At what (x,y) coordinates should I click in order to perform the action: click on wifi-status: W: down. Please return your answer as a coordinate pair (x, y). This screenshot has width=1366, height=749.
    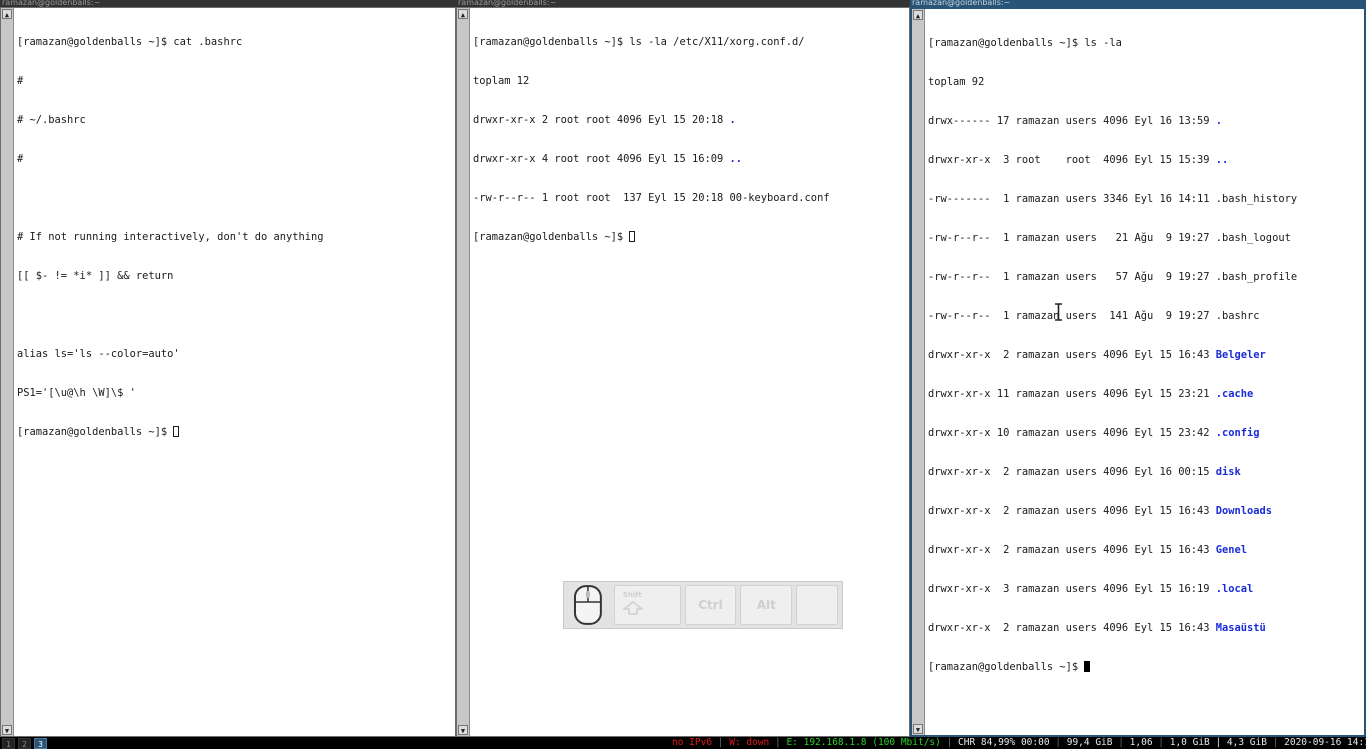
    Looking at the image, I should click on (749, 742).